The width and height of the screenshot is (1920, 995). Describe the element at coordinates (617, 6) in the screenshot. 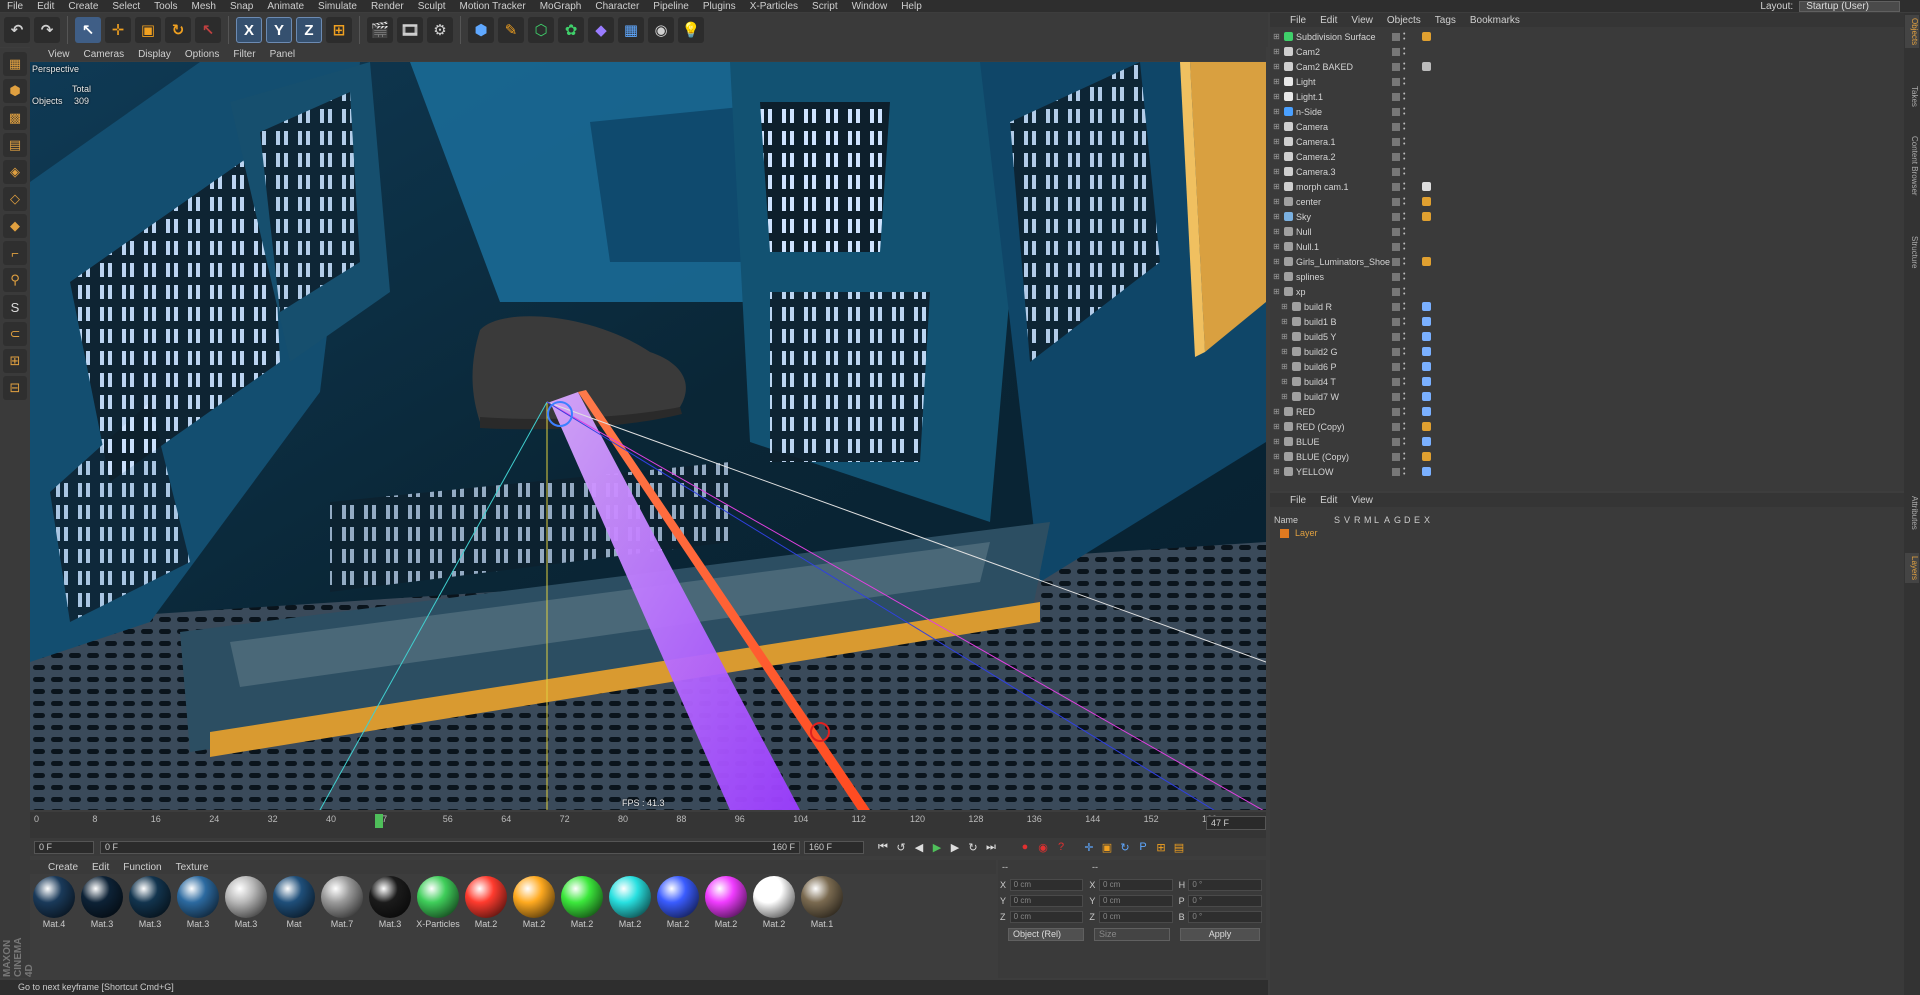

I see `menu-item-character: Character` at that location.